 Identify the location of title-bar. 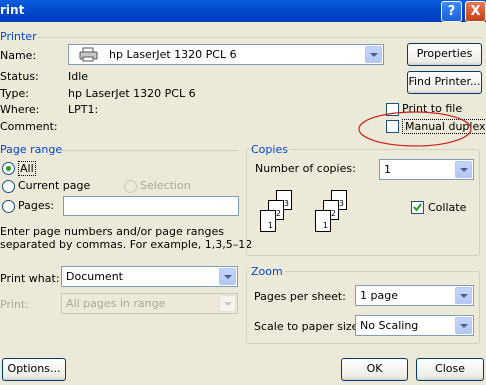
(243, 11).